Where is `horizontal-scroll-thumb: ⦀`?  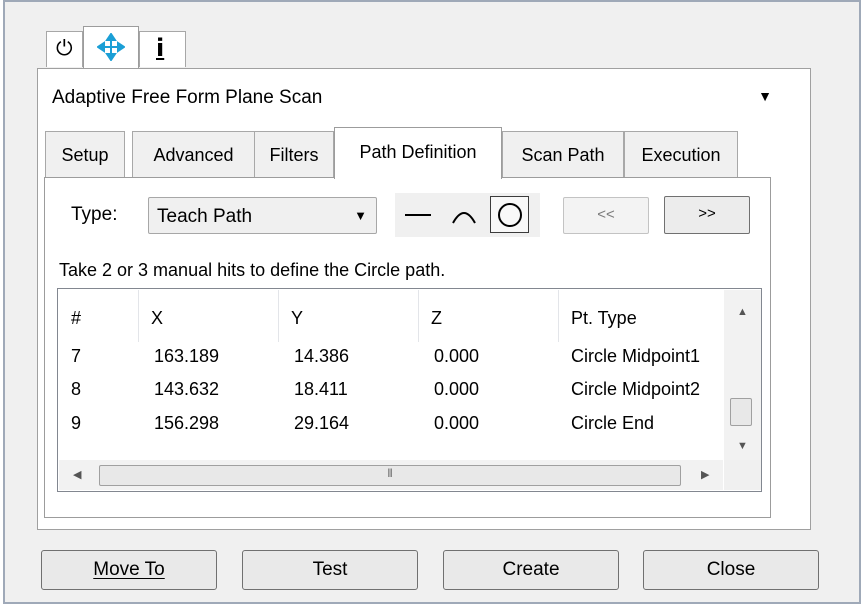
horizontal-scroll-thumb: ⦀ is located at coordinates (390, 475).